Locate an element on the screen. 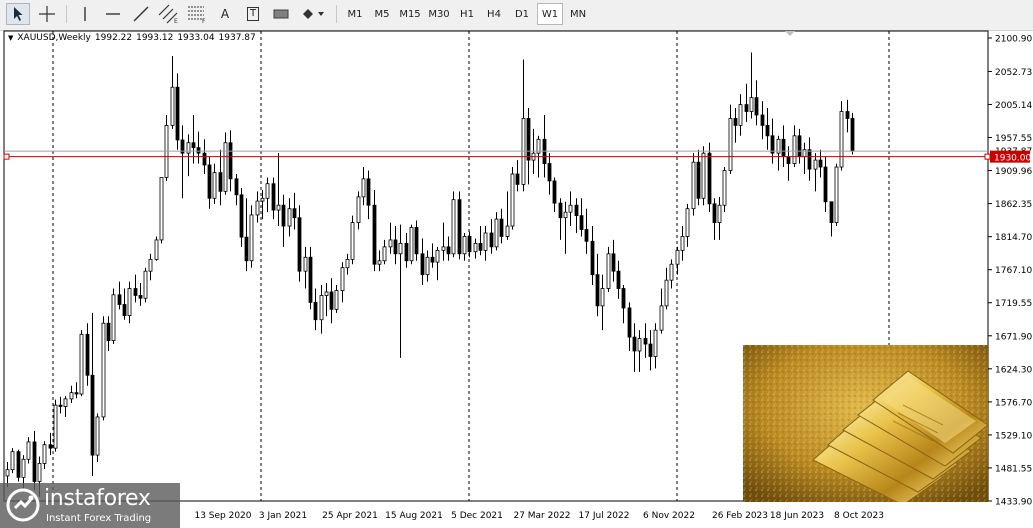  ohlc-high: 1993.12 is located at coordinates (155, 38).